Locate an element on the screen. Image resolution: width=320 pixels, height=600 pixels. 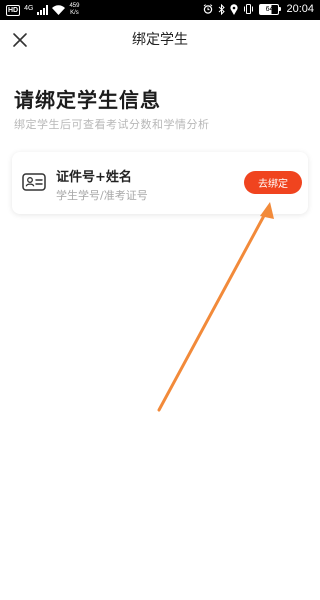
status-right: 64 20:04 is located at coordinates (258, 9).